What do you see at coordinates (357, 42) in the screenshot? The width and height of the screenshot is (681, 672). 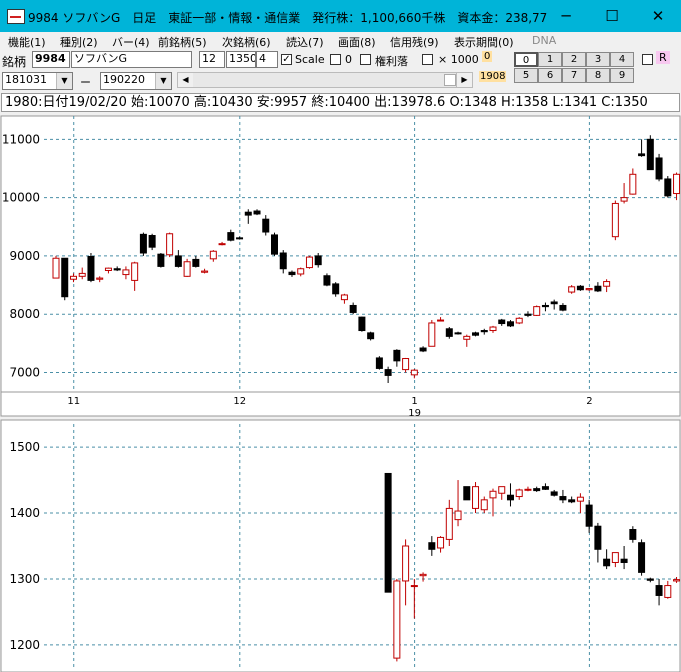 I see `menu-screen: 画面(8)` at bounding box center [357, 42].